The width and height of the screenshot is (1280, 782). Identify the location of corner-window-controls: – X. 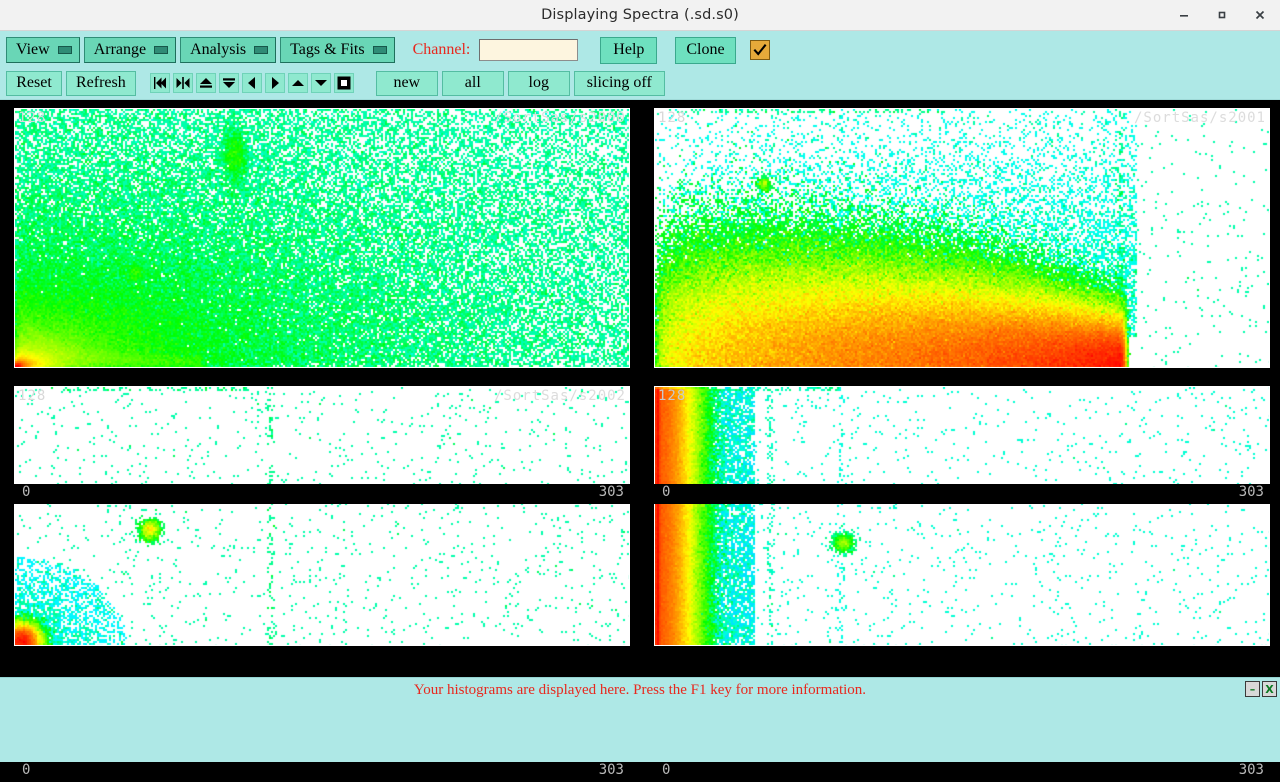
(1261, 689).